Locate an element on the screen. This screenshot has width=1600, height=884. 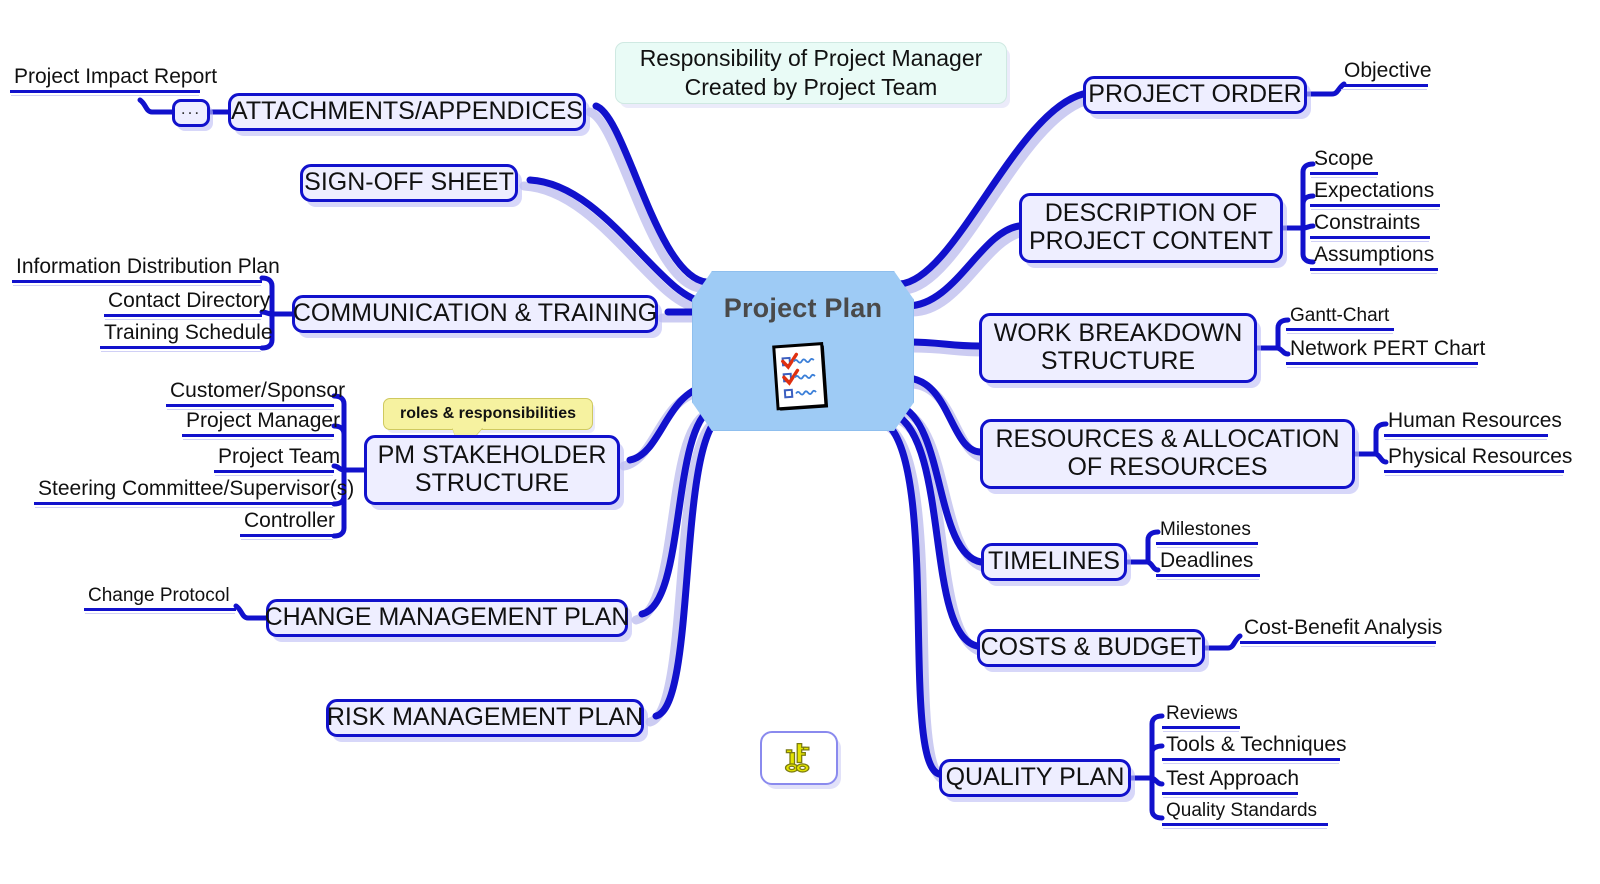
roles-note-label: roles & responsibilities is located at coordinates (488, 413).